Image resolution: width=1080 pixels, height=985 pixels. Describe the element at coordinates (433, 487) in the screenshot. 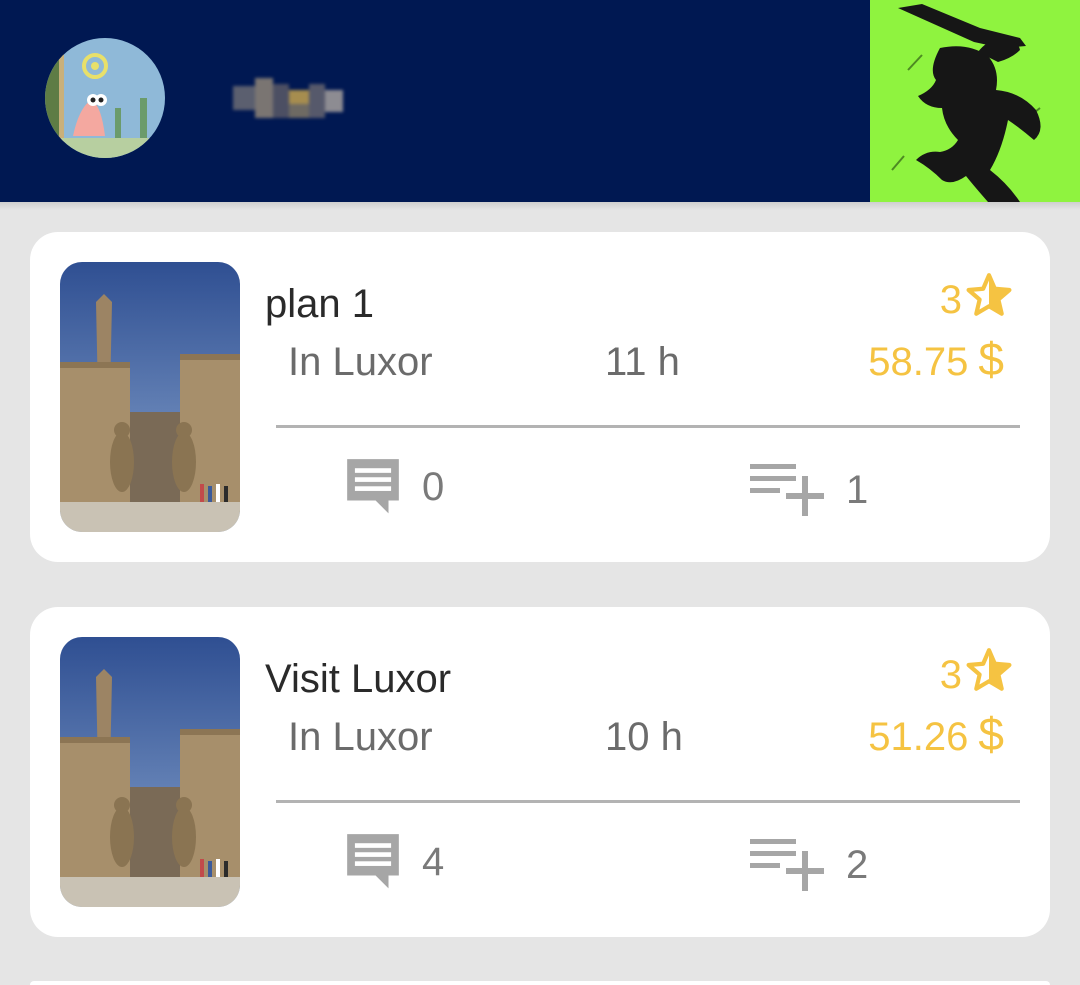

I see `comments-count: 0` at that location.